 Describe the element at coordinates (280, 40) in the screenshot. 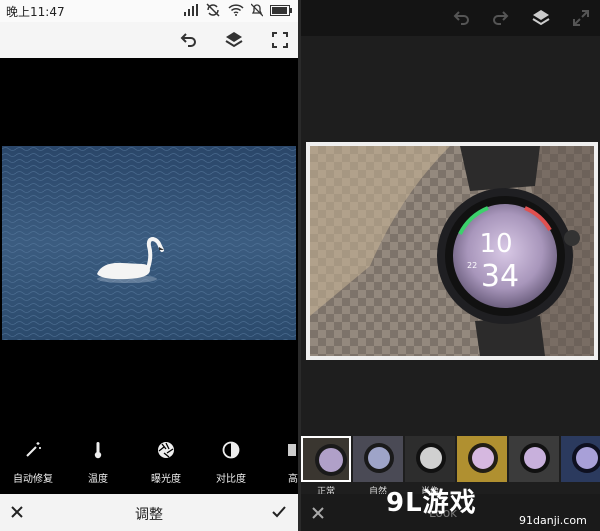

I see `fullscreen-icon` at that location.